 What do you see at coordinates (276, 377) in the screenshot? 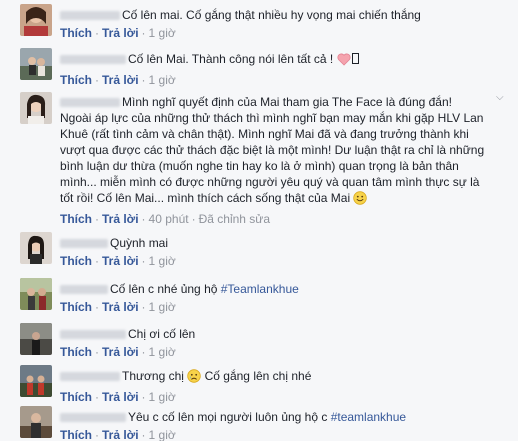
I see `comment-text: Thương chị Cố gắng lên chị nhé` at bounding box center [276, 377].